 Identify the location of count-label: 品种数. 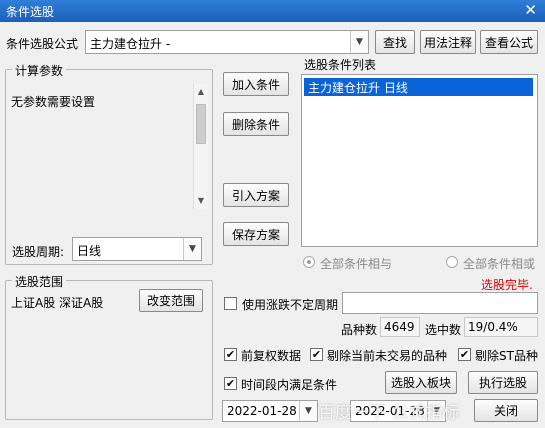
(359, 330).